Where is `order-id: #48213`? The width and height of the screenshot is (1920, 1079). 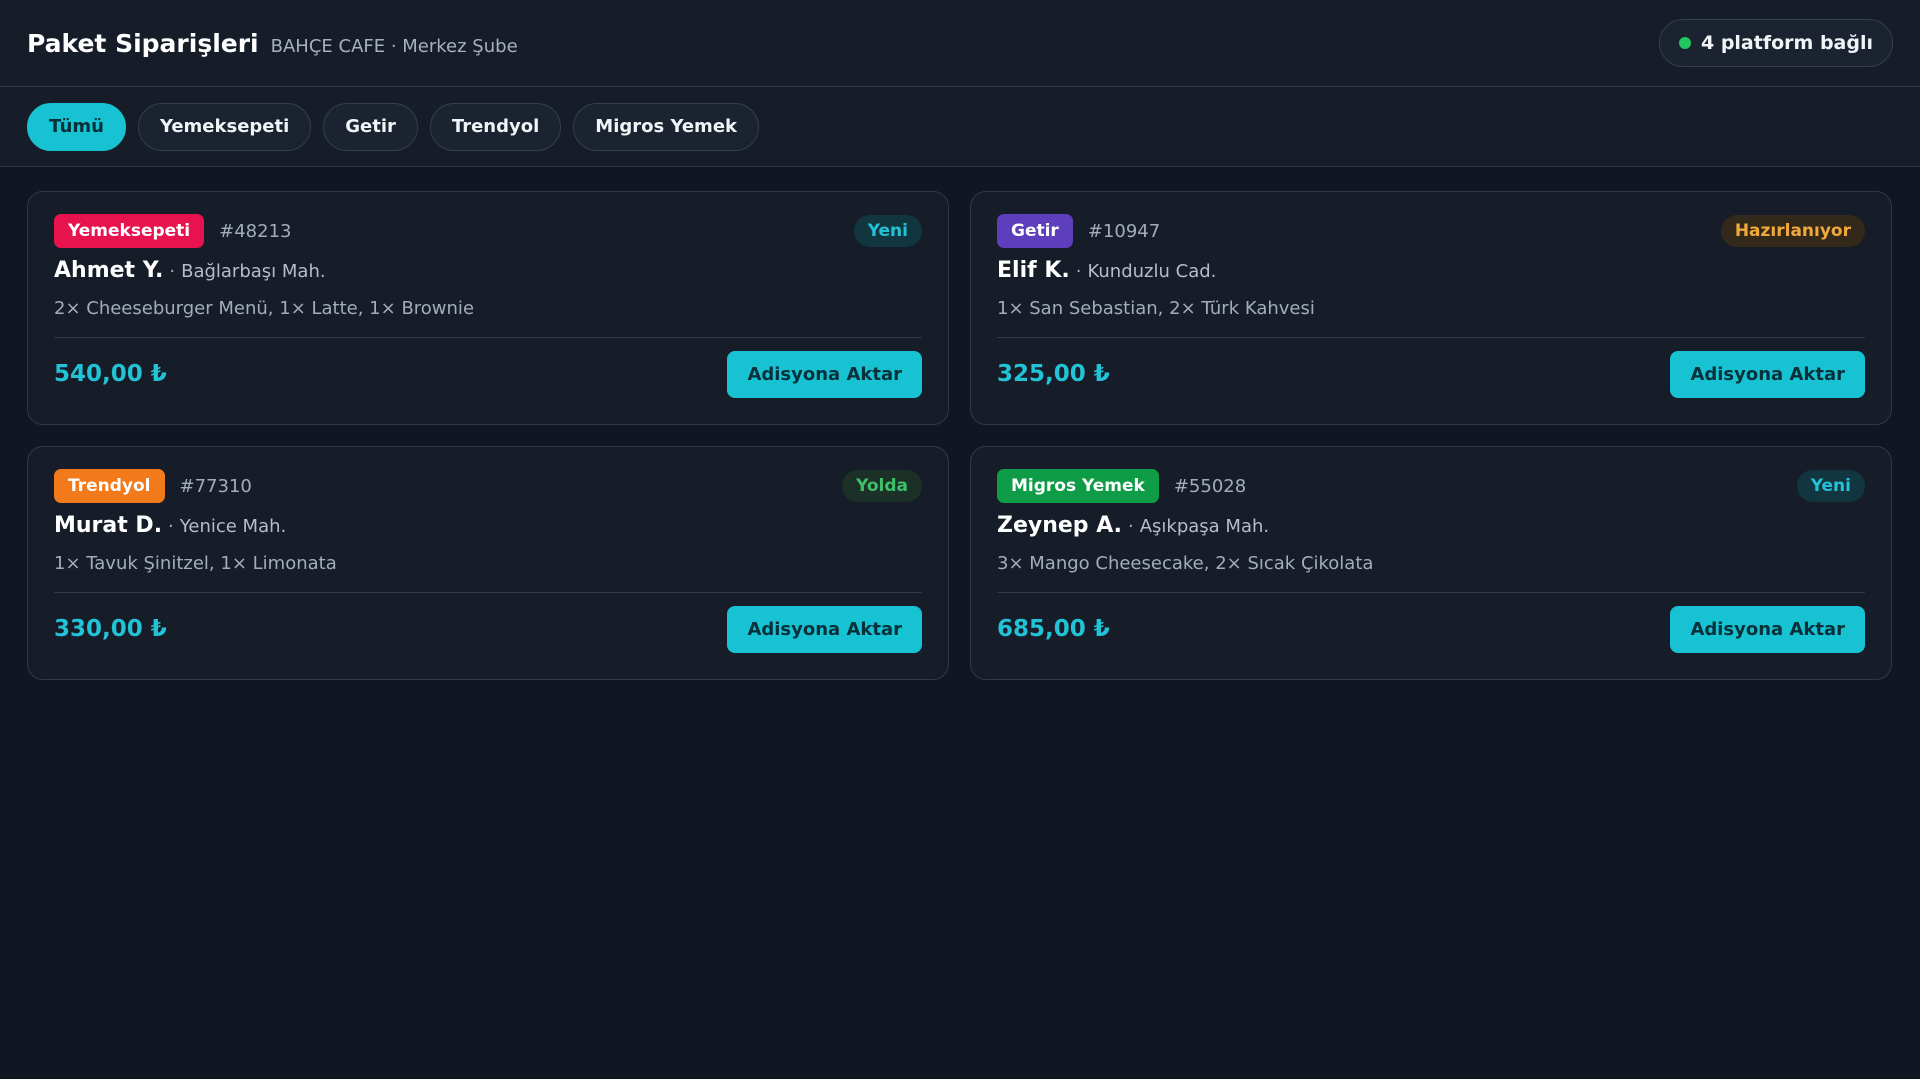 order-id: #48213 is located at coordinates (255, 231).